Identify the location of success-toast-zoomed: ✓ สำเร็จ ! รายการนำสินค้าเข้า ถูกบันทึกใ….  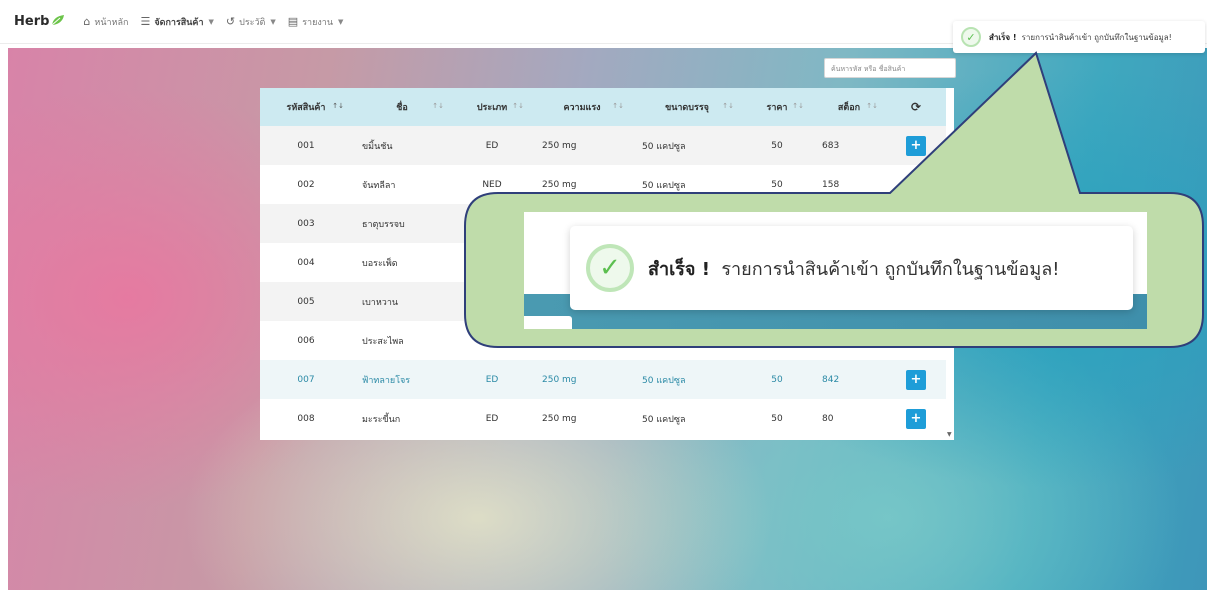
(851, 268).